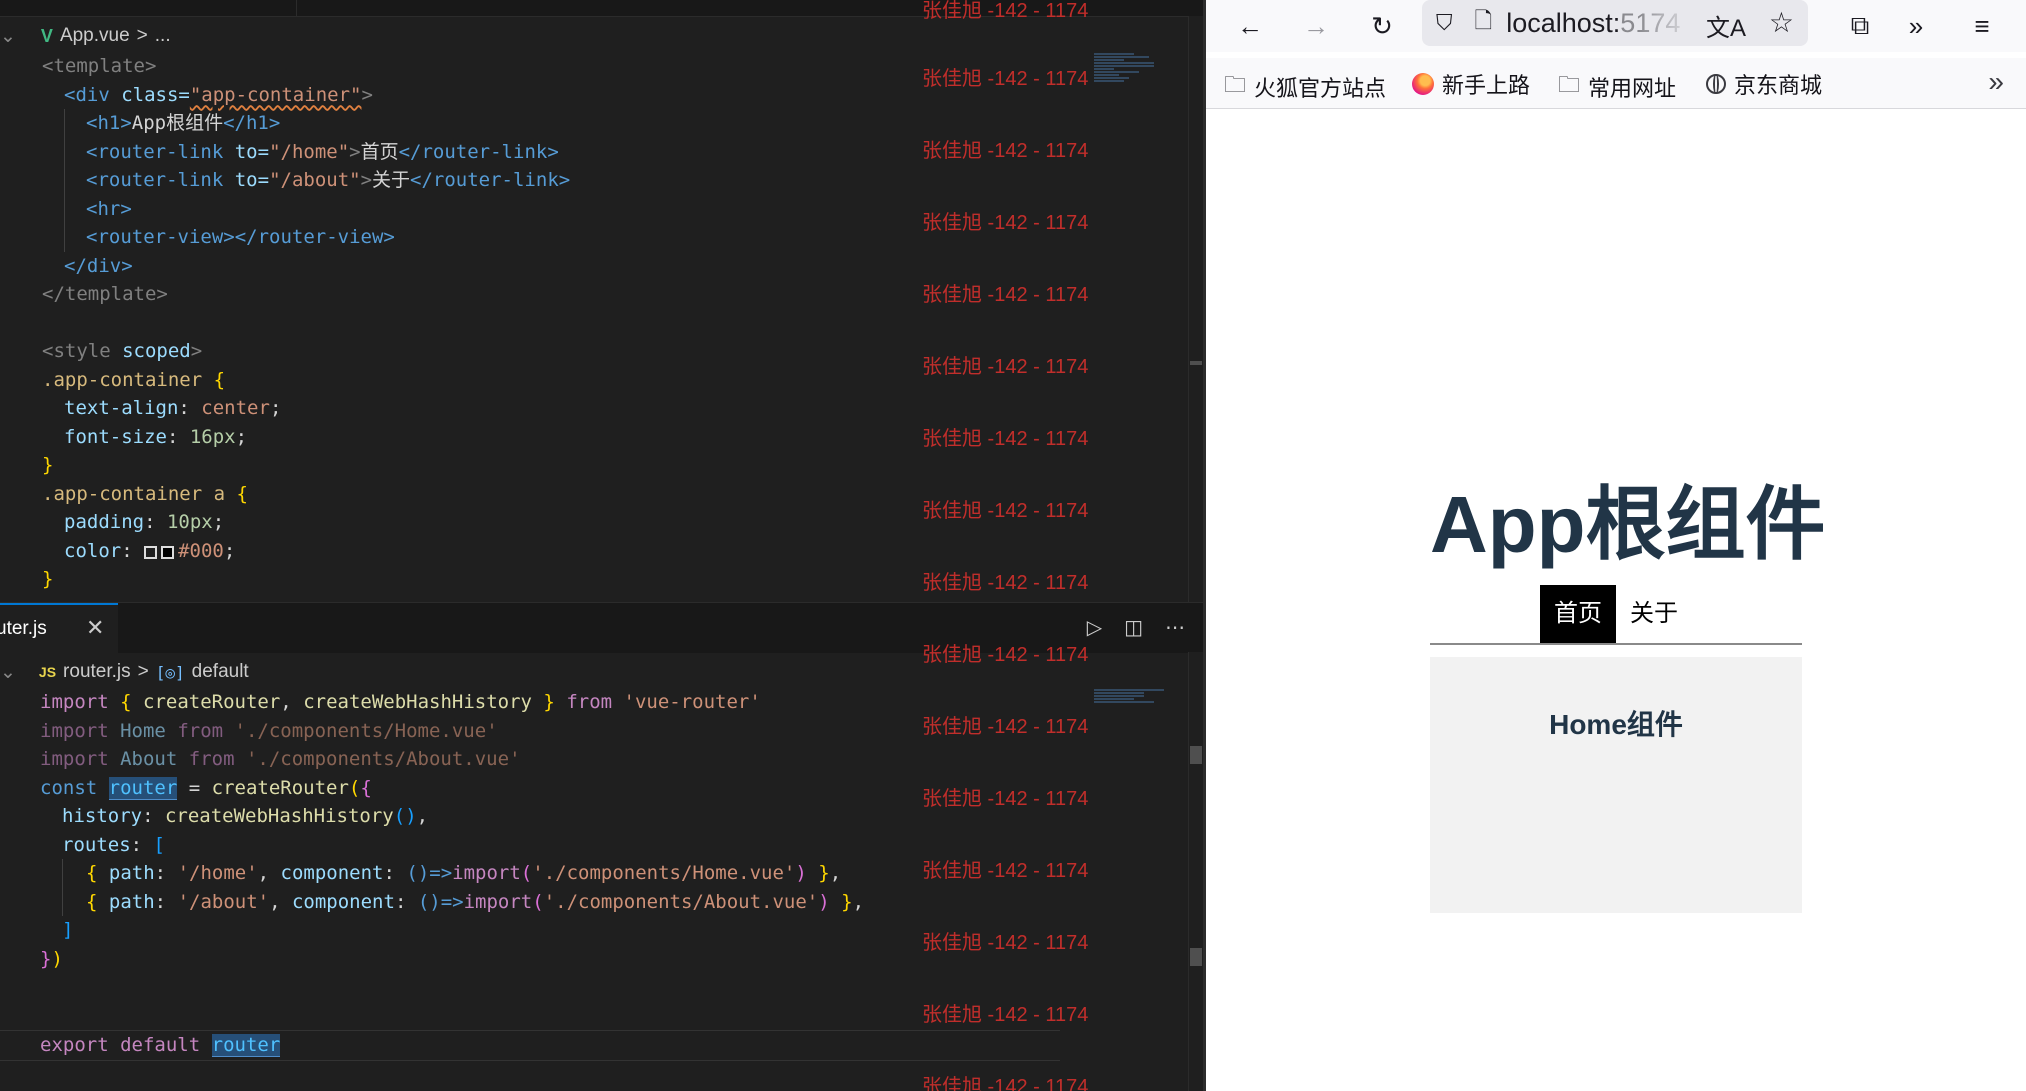 The width and height of the screenshot is (2026, 1091). What do you see at coordinates (170, 672) in the screenshot?
I see `symbol-icon: [◎]` at bounding box center [170, 672].